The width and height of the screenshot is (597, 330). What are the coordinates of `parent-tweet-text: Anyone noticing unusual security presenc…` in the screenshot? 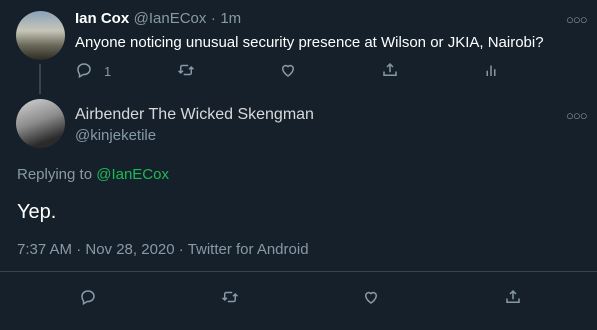 It's located at (309, 42).